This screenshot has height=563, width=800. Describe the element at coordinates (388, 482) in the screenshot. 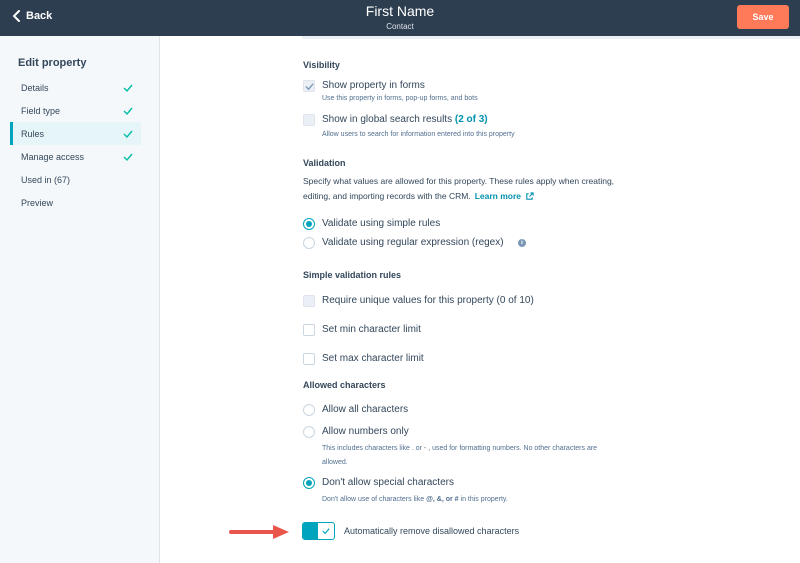

I see `no-special-label: Don't allow special characters` at that location.